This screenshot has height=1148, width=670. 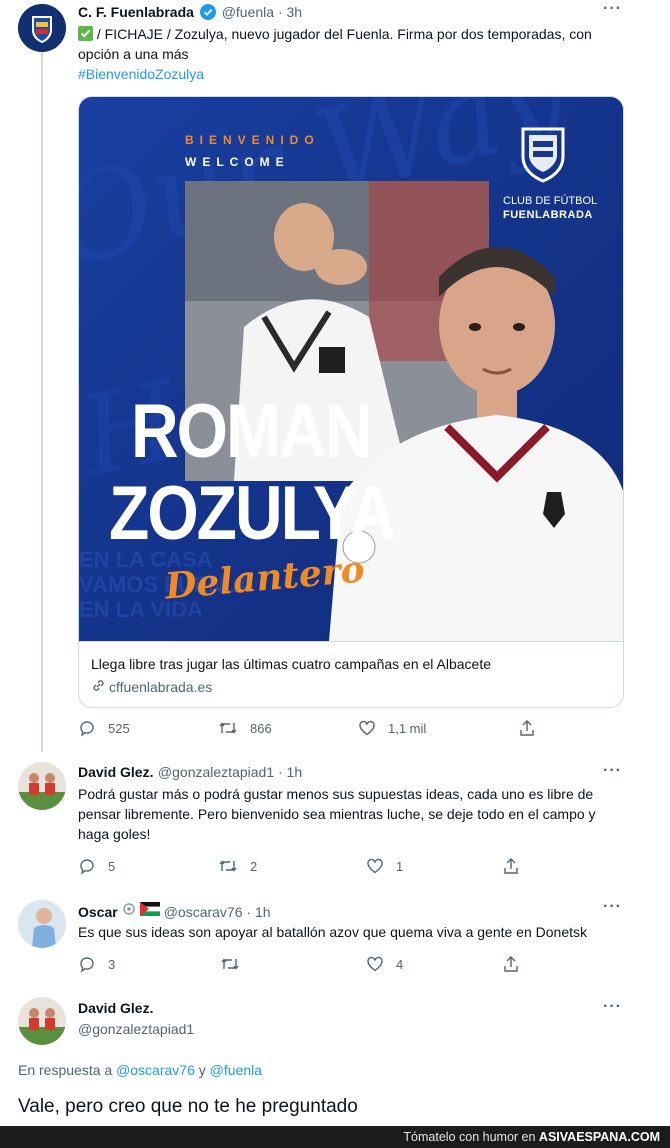 I want to click on tweet2-actions: 5 2 1, so click(x=308, y=866).